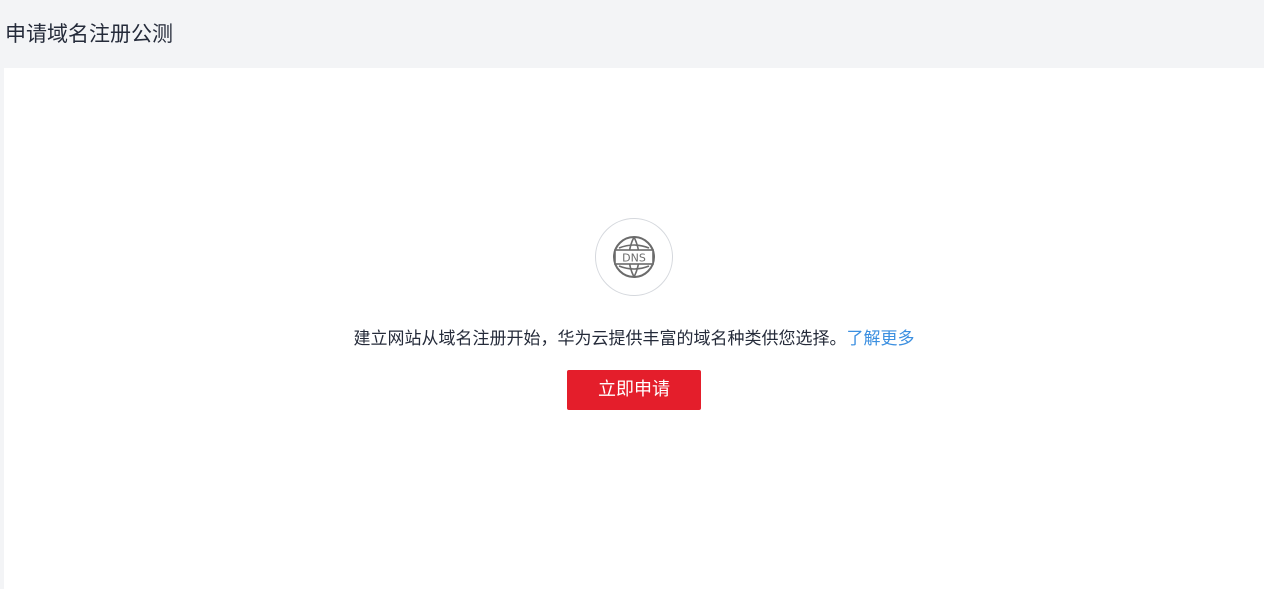 This screenshot has width=1264, height=589. Describe the element at coordinates (89, 34) in the screenshot. I see `page-title: 申请域名注册公测` at that location.